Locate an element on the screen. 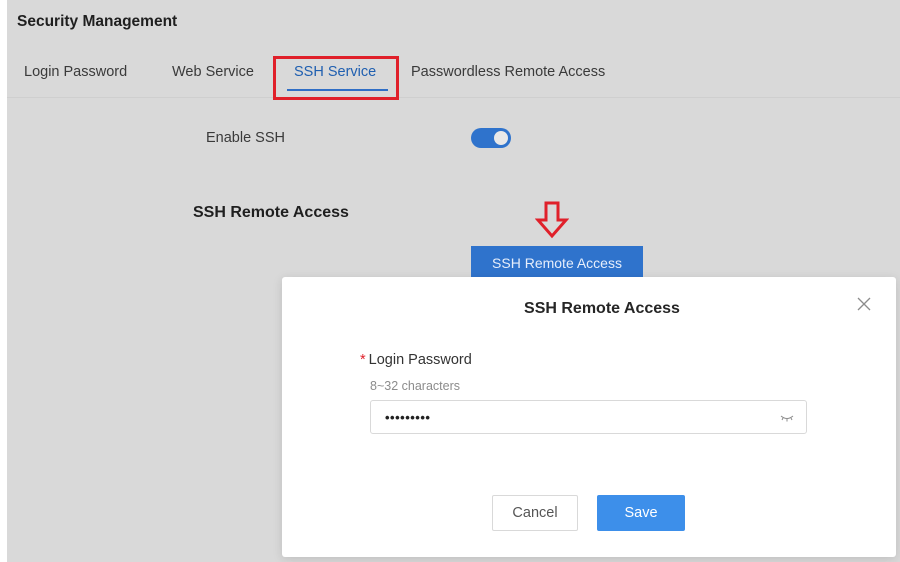 Image resolution: width=900 pixels, height=562 pixels. ssh-remote-access-heading: SSH Remote Access is located at coordinates (271, 212).